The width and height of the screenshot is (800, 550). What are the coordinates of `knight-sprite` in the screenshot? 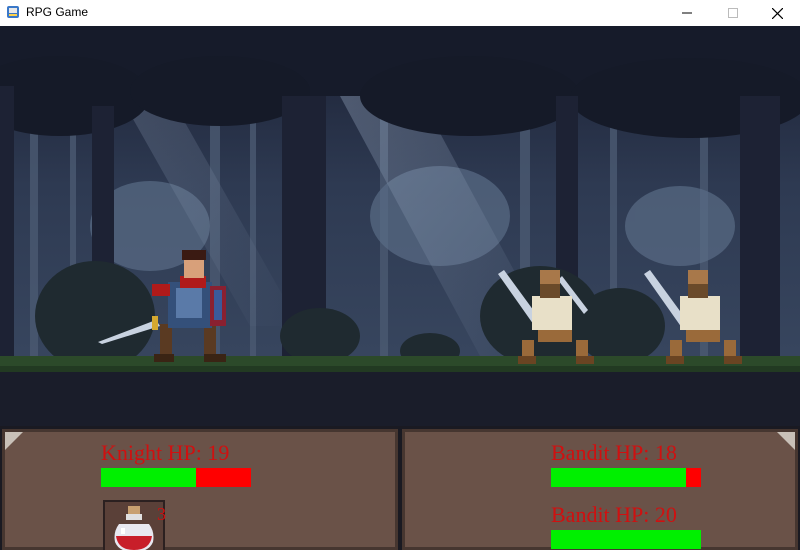 It's located at (162, 306).